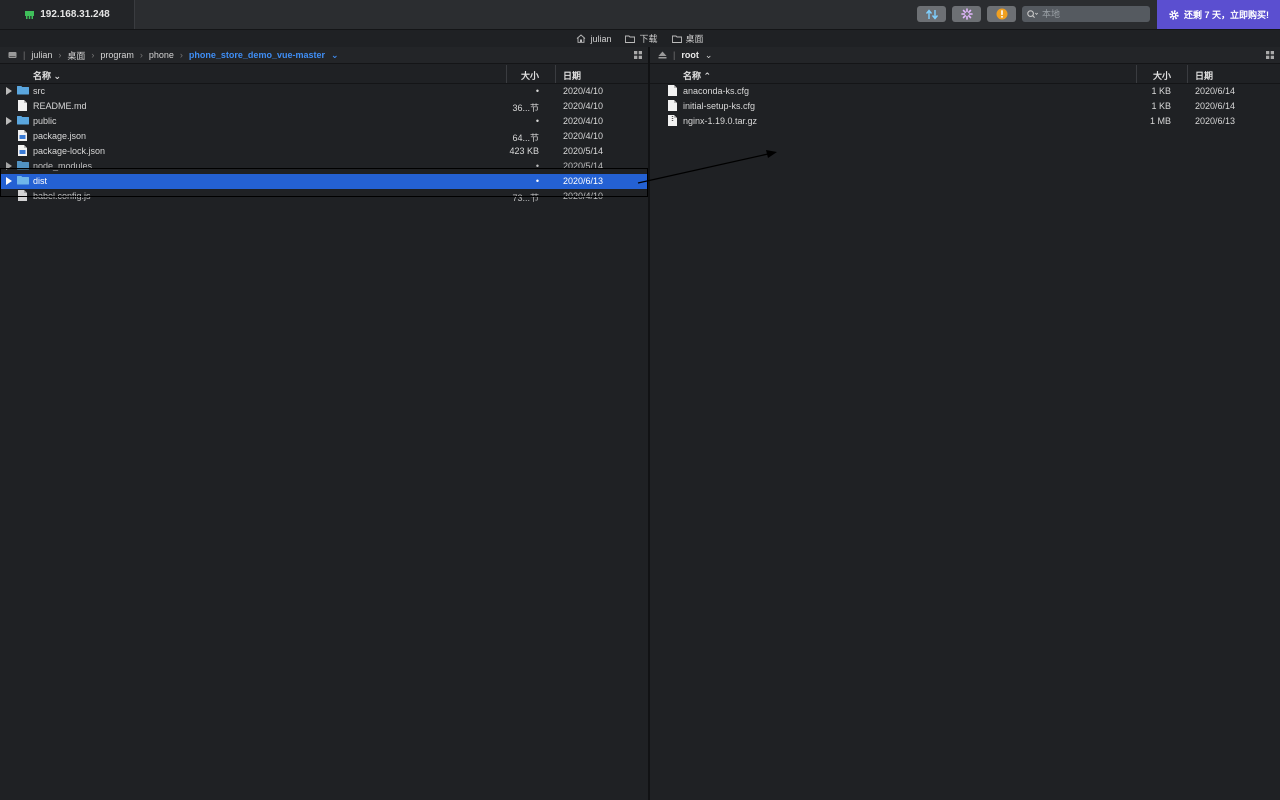 The height and width of the screenshot is (800, 1280). I want to click on gear-icon, so click(1174, 14).